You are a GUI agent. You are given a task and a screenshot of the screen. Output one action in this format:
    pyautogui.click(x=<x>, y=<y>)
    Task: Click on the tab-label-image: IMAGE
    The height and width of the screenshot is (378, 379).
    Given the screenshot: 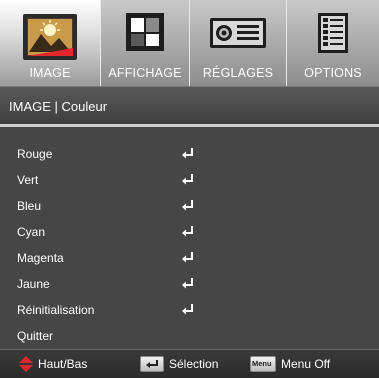 What is the action you would take?
    pyautogui.click(x=50, y=73)
    